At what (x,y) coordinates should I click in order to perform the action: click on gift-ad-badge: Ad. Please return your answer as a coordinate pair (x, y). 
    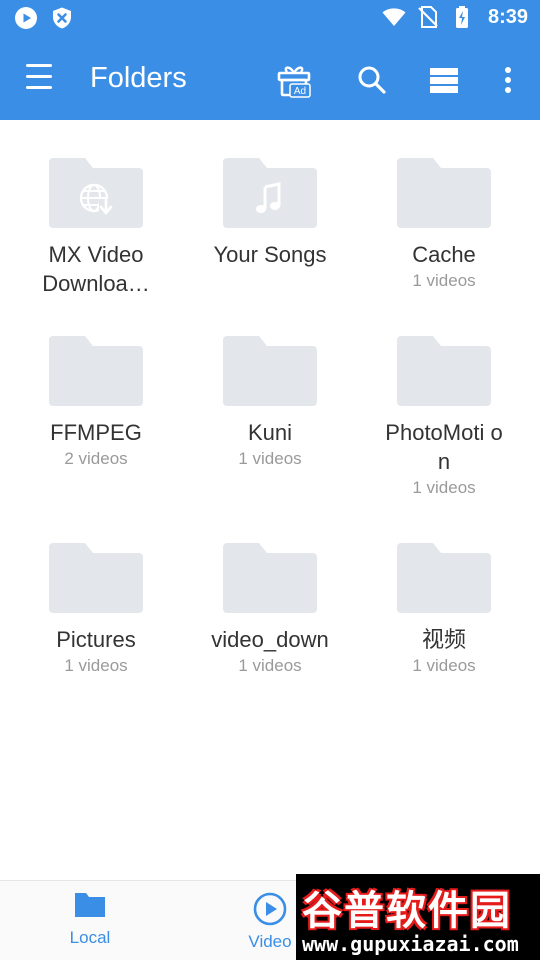
    Looking at the image, I should click on (300, 91).